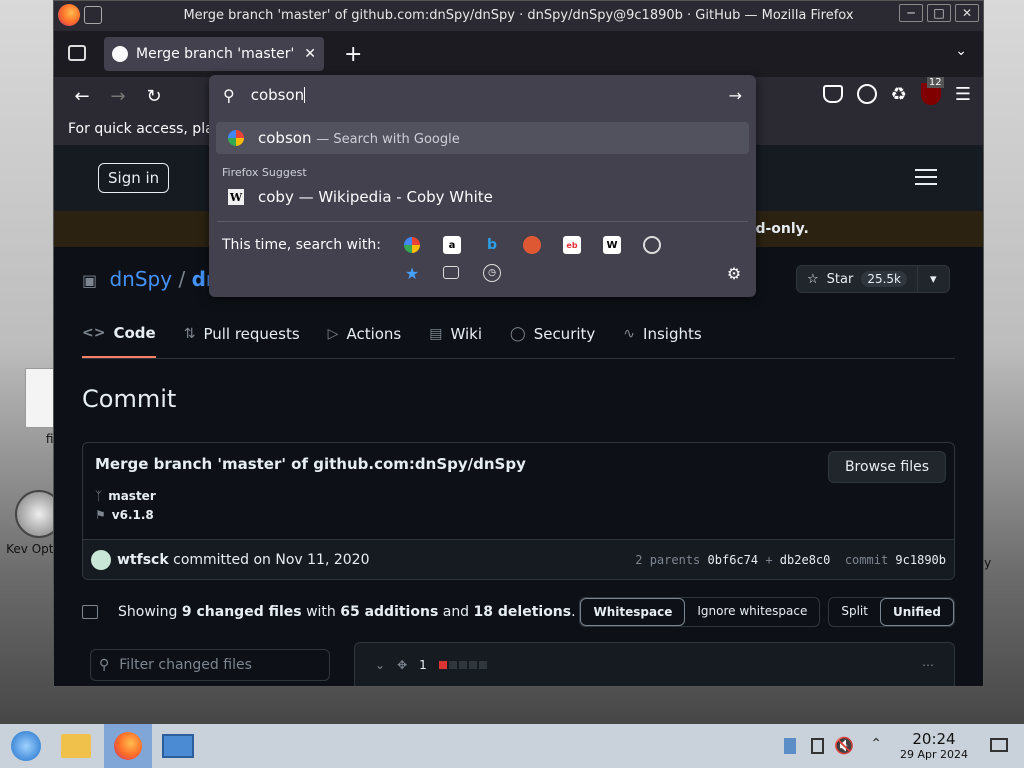  I want to click on diffstat-bar, so click(462, 665).